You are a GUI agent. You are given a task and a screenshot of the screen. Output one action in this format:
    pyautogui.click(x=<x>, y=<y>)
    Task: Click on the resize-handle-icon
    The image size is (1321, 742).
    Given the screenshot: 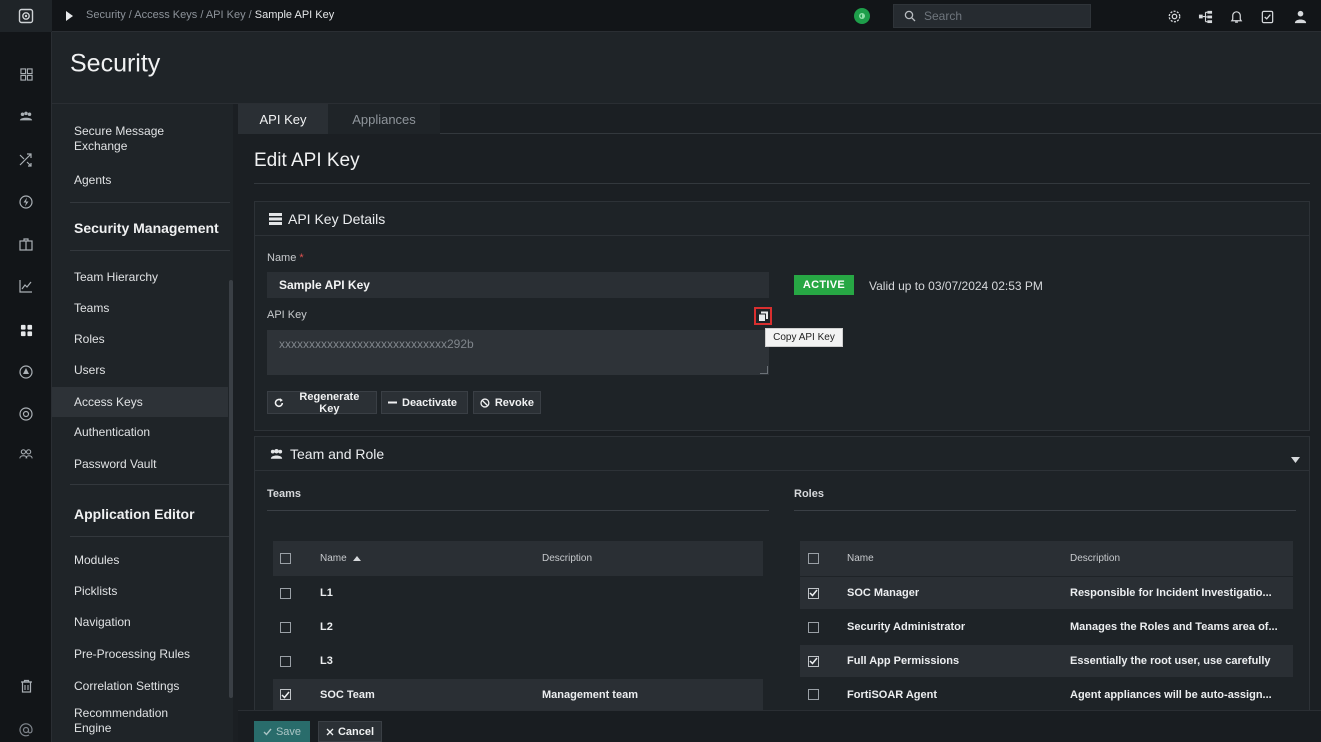 What is the action you would take?
    pyautogui.click(x=764, y=370)
    